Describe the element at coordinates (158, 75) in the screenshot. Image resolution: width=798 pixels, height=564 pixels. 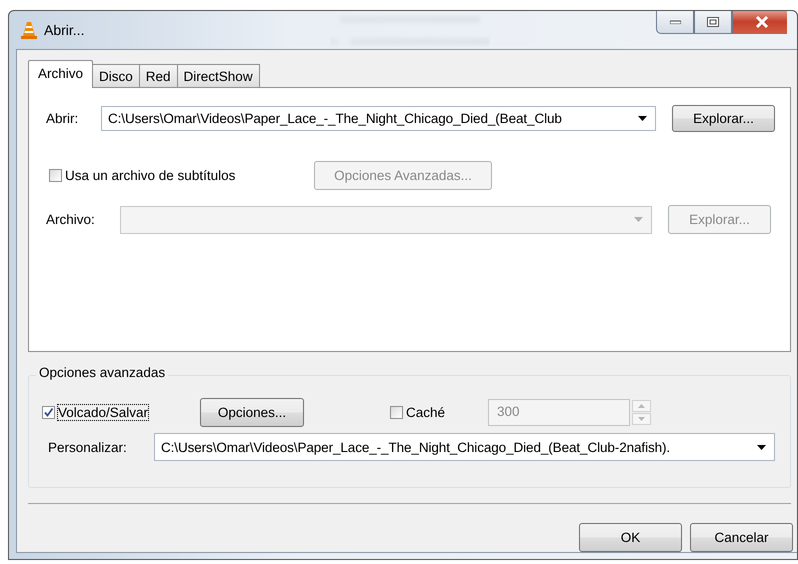
I see `tab: Red` at that location.